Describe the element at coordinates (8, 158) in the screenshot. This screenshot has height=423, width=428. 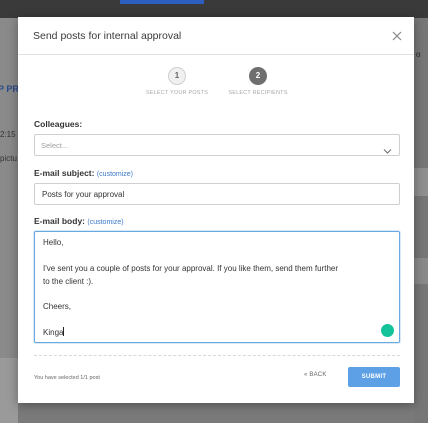
I see `background-text-fragment: pictu` at that location.